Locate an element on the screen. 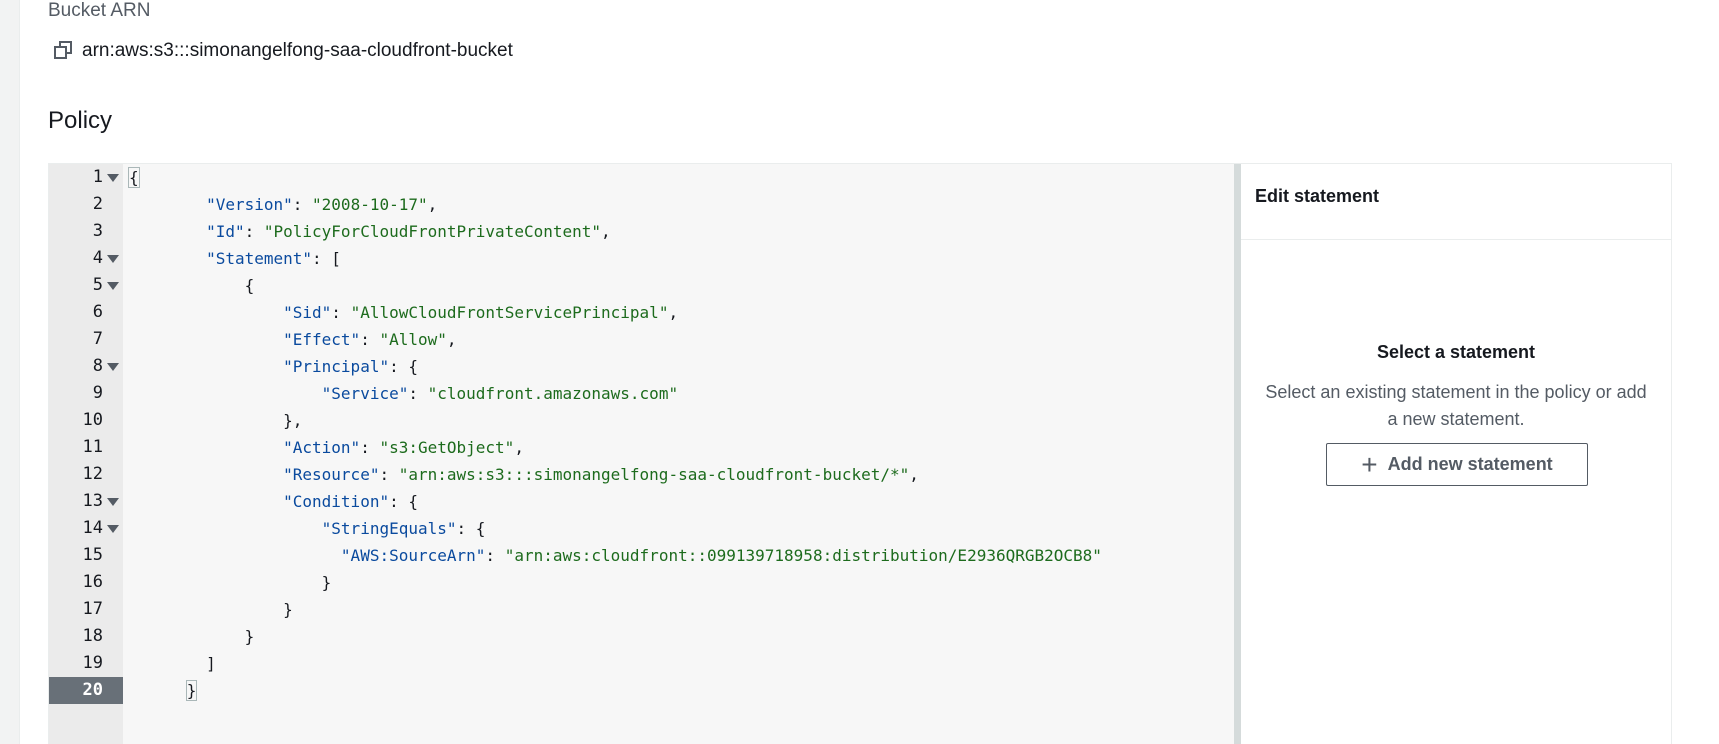  line-number-19: 19 is located at coordinates (92, 663).